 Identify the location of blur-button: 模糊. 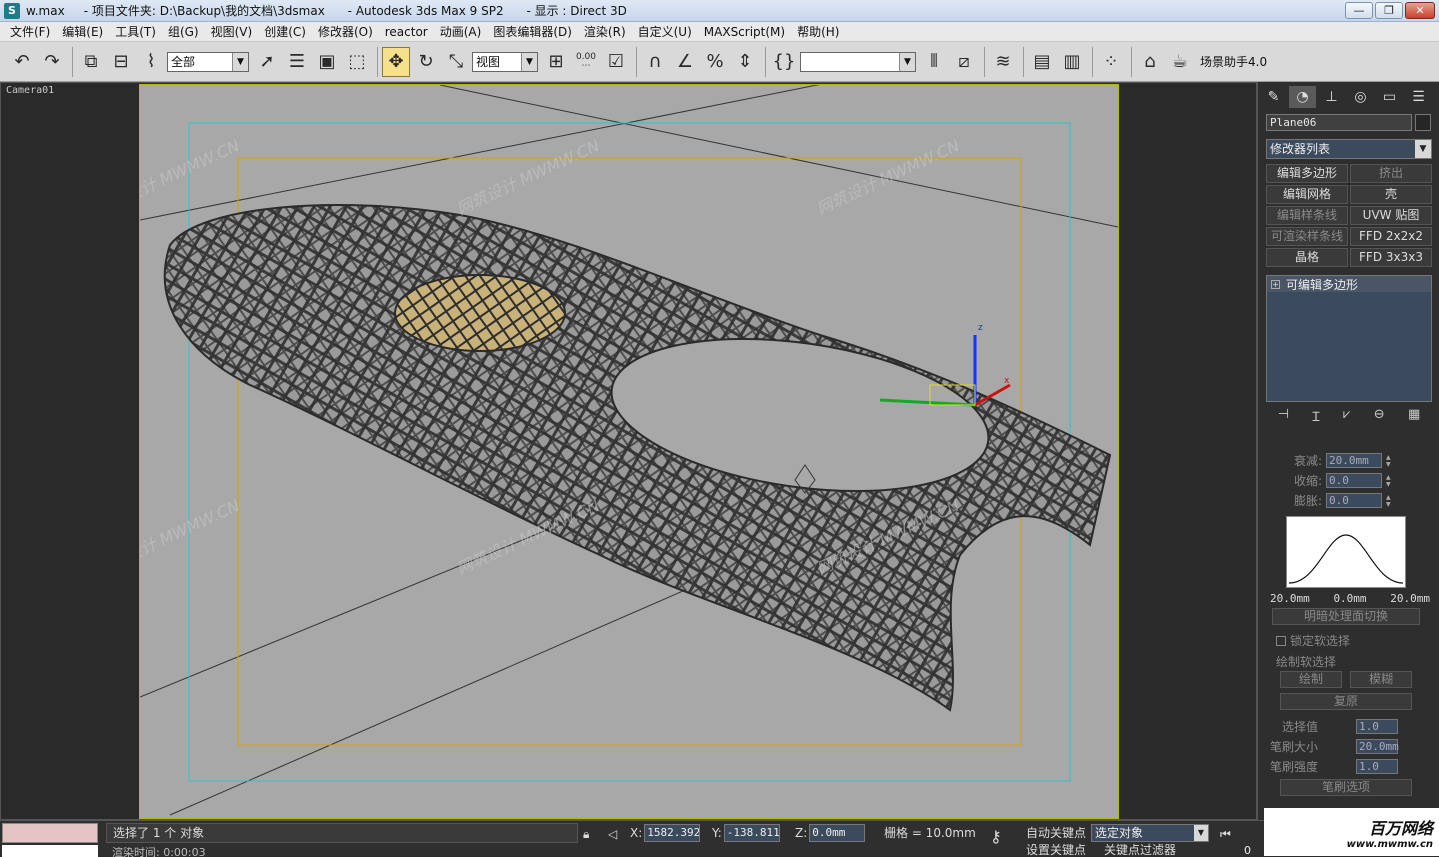
(1381, 679).